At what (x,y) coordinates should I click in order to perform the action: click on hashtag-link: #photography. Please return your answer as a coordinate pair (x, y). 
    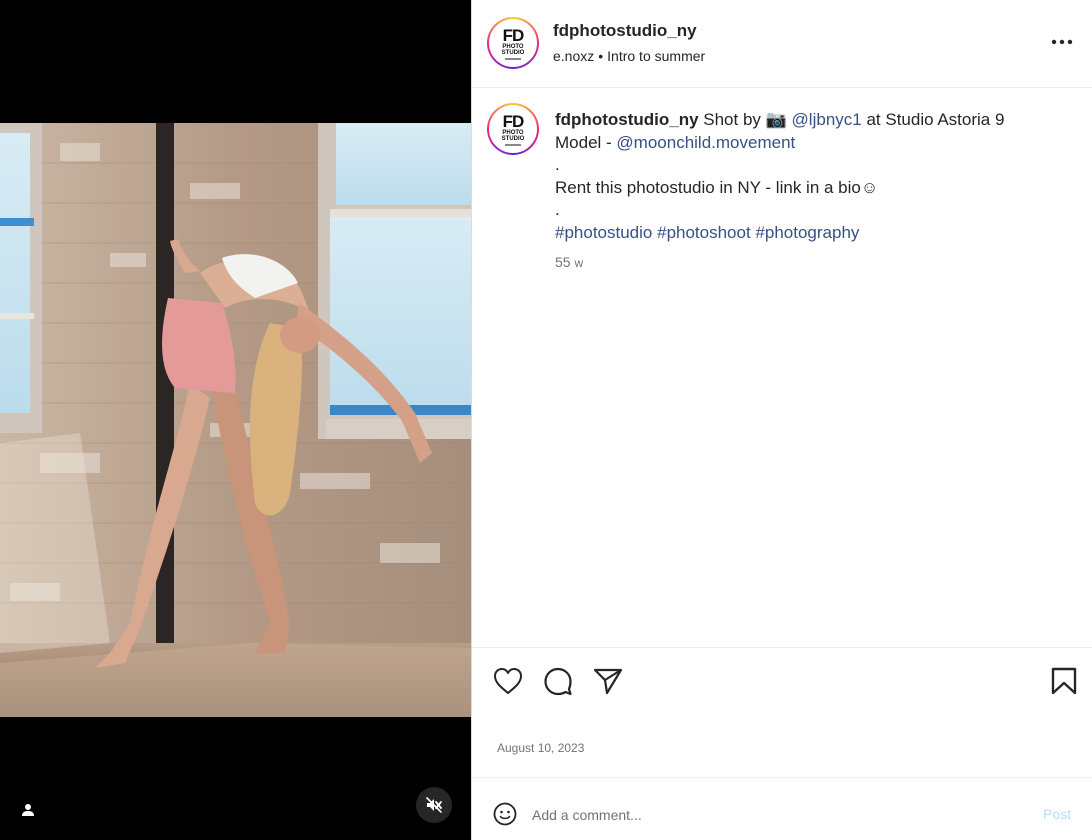
    Looking at the image, I should click on (807, 232).